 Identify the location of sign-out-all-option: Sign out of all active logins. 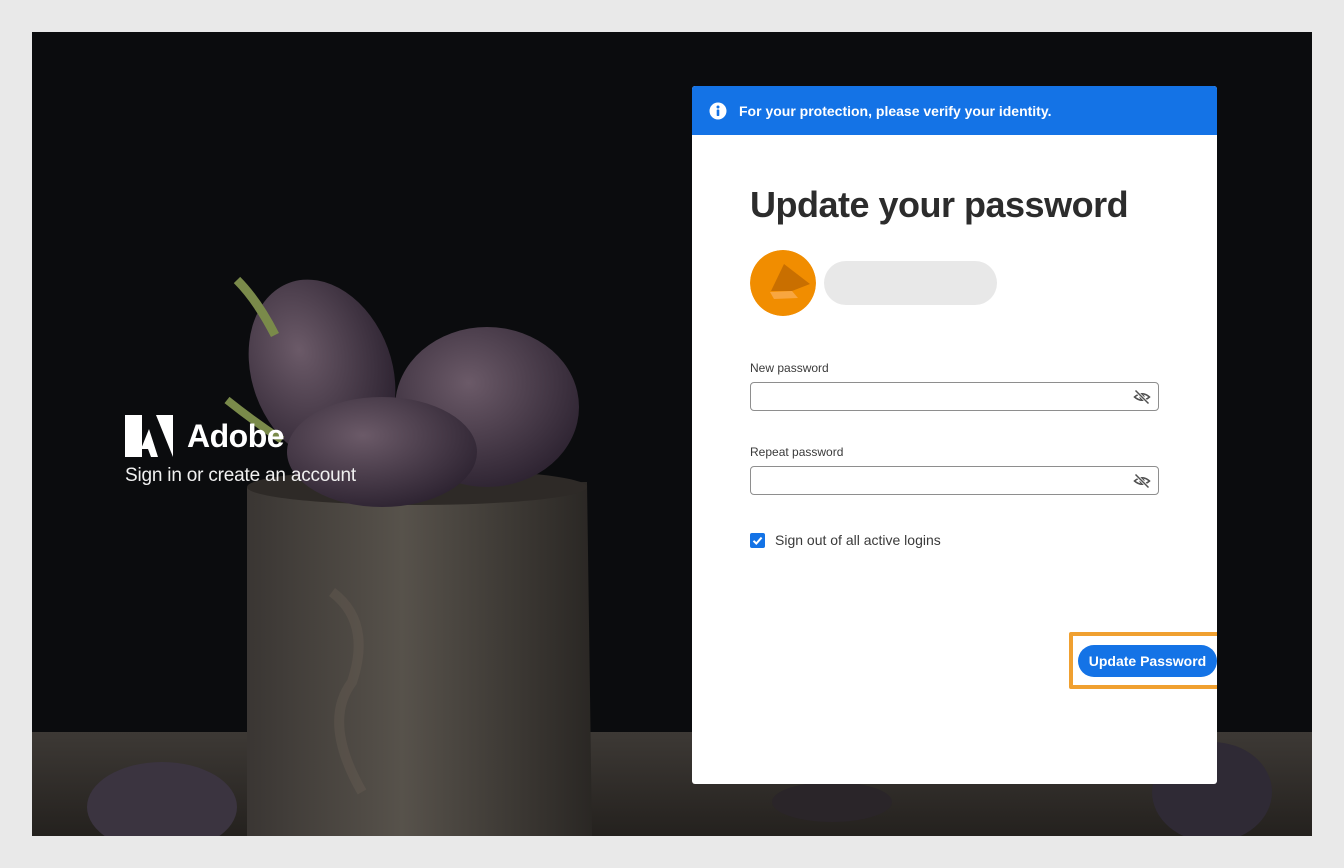
(955, 540).